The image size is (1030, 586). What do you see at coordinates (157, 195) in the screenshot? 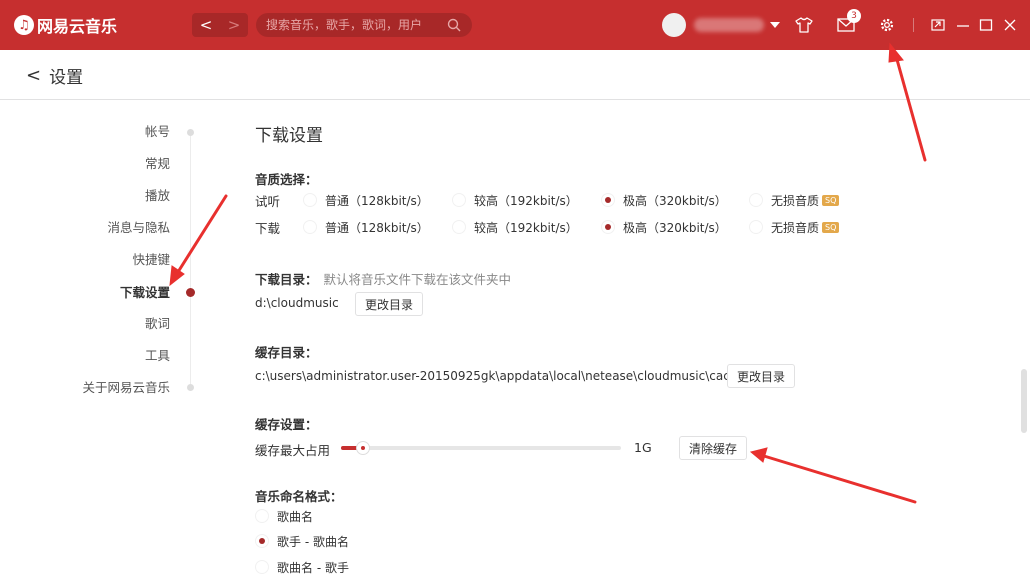
I see `sidebar-item-playback: 播放` at bounding box center [157, 195].